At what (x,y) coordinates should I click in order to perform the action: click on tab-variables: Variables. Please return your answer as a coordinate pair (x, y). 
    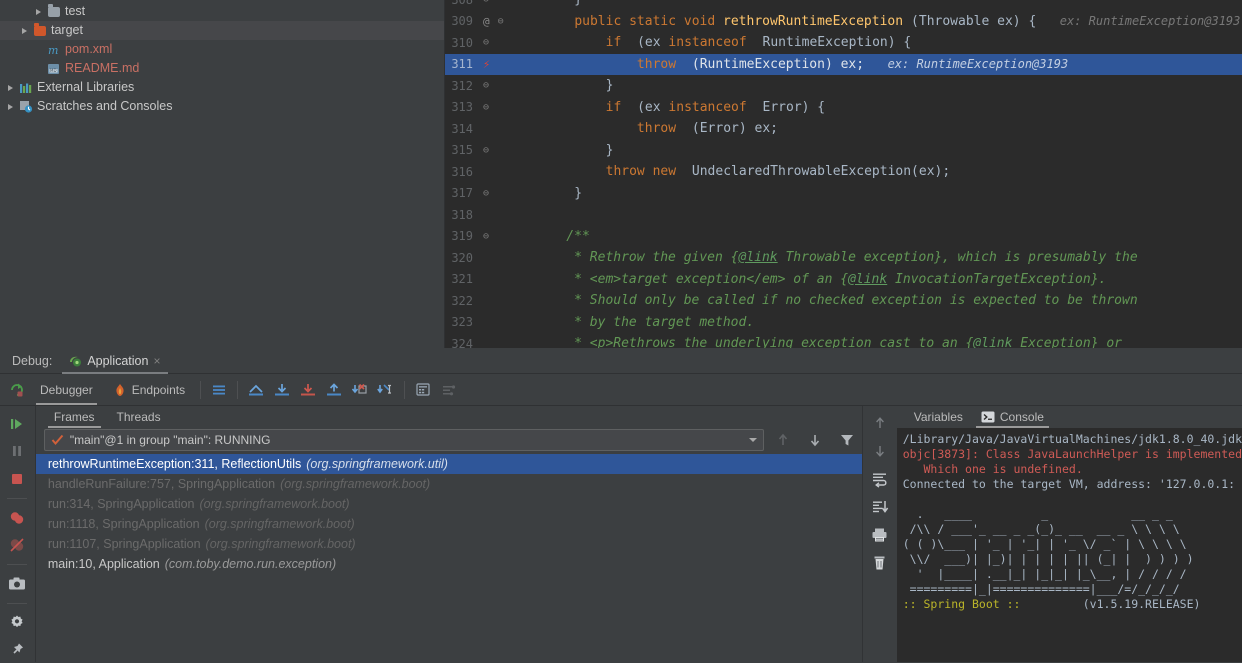
    Looking at the image, I should click on (938, 417).